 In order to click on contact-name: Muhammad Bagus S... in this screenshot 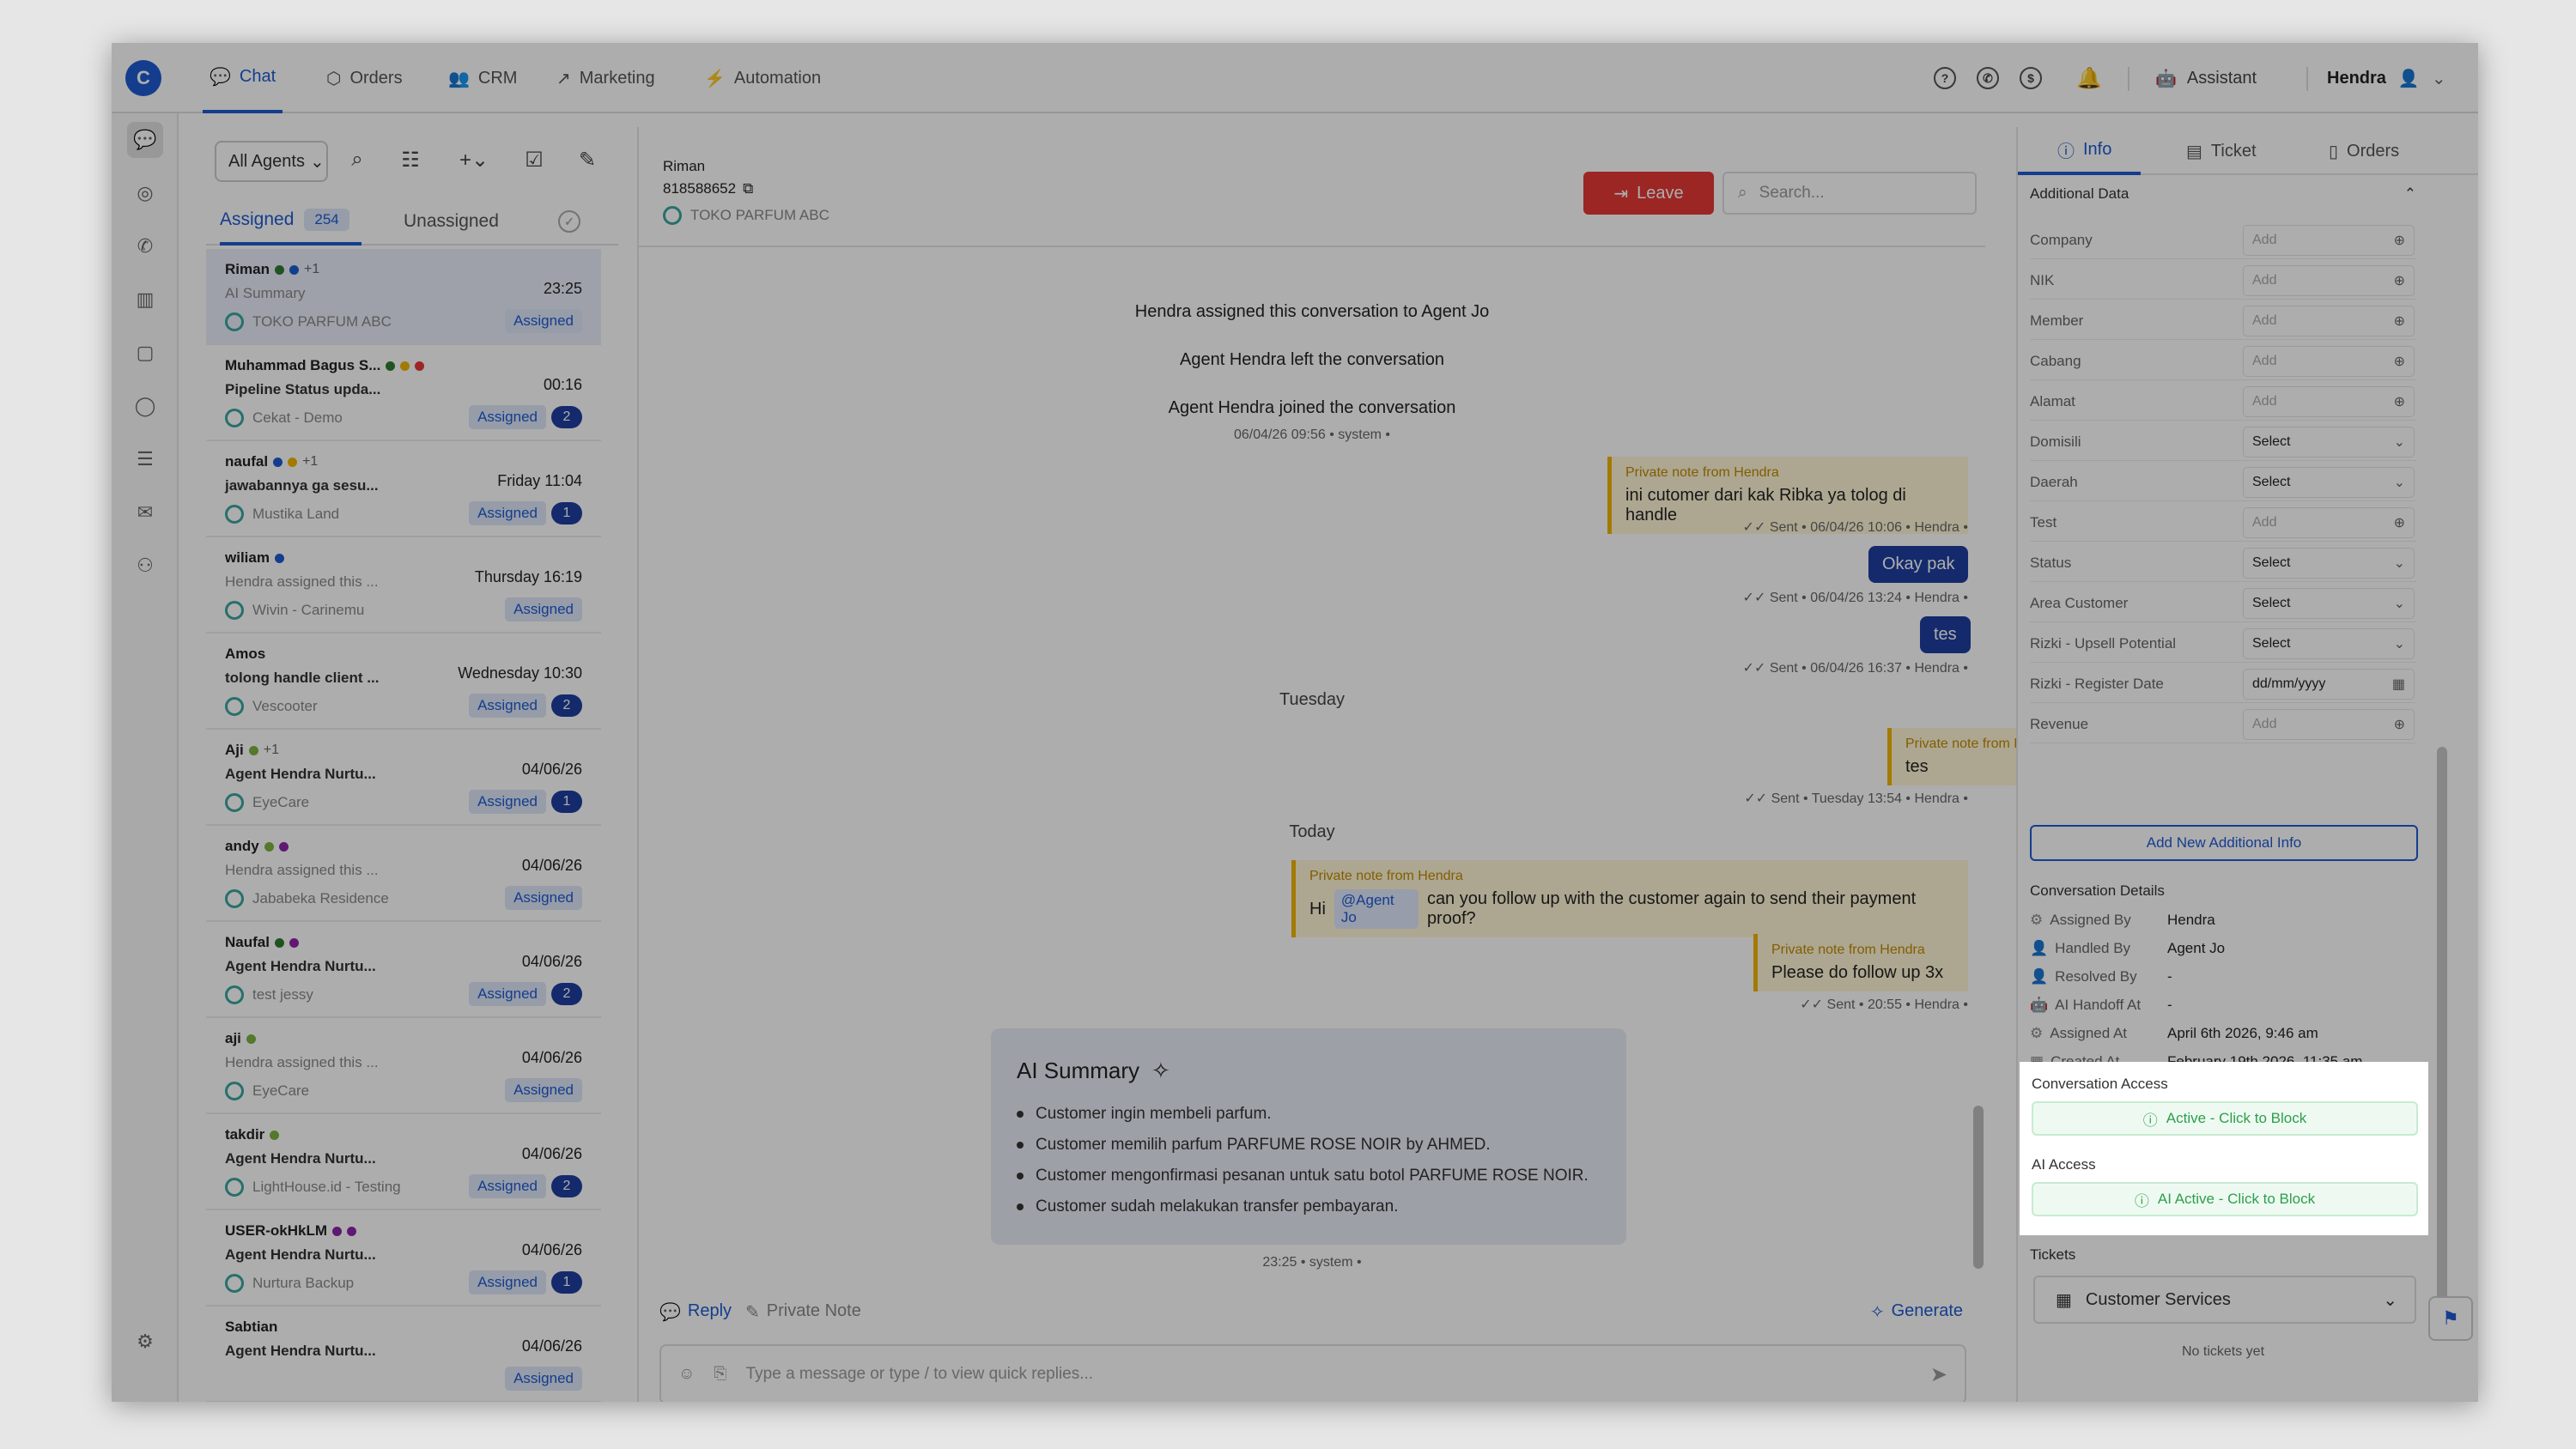, I will do `click(403, 365)`.